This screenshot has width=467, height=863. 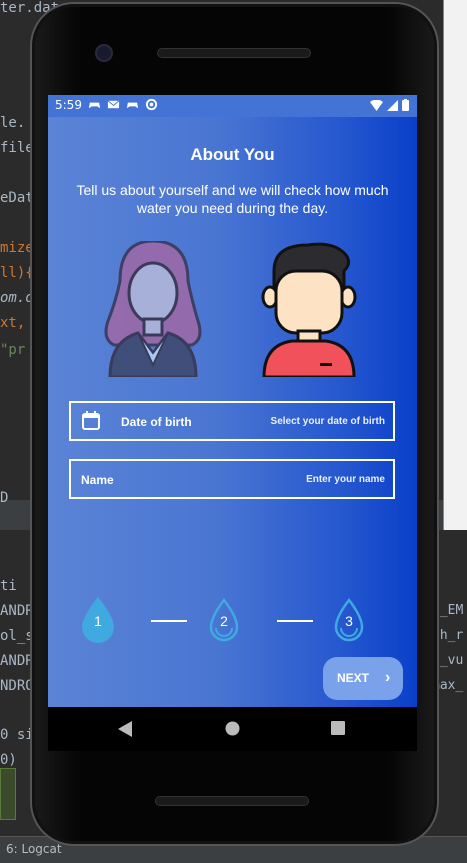 What do you see at coordinates (232, 106) in the screenshot?
I see `status-bar: 5:59` at bounding box center [232, 106].